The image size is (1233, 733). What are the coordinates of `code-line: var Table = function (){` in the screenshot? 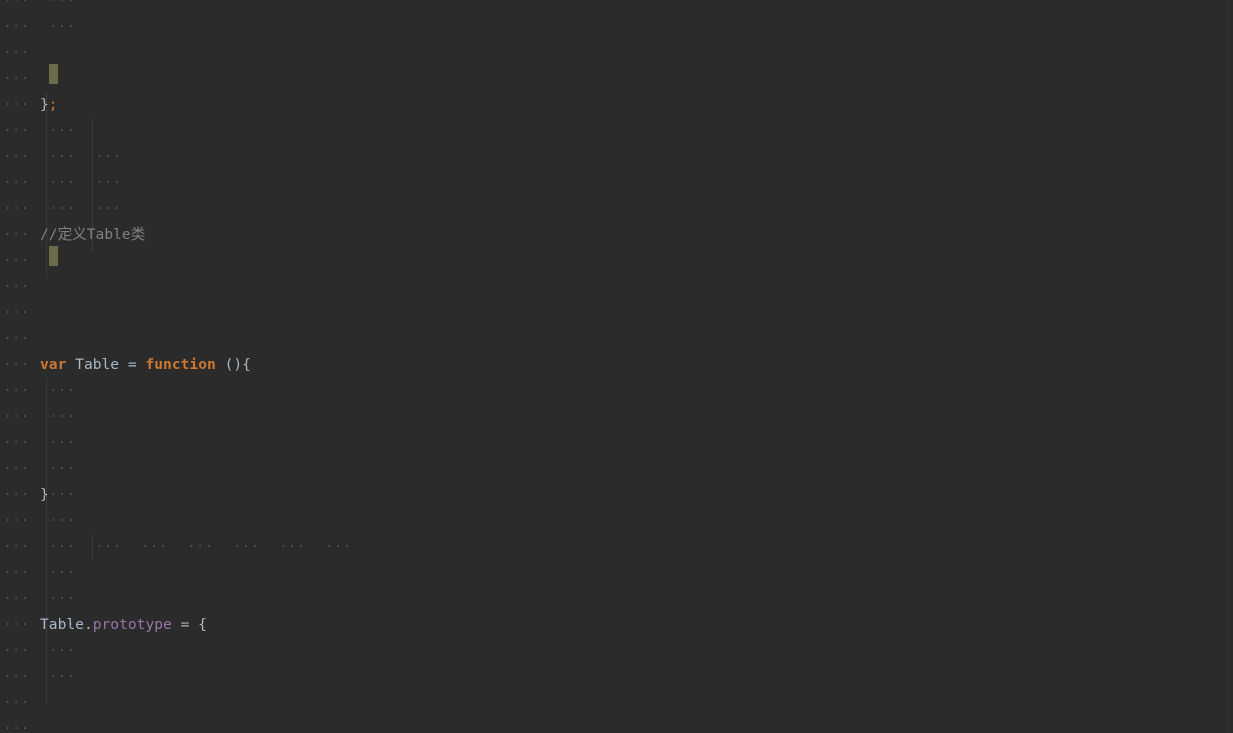 It's located at (616, 365).